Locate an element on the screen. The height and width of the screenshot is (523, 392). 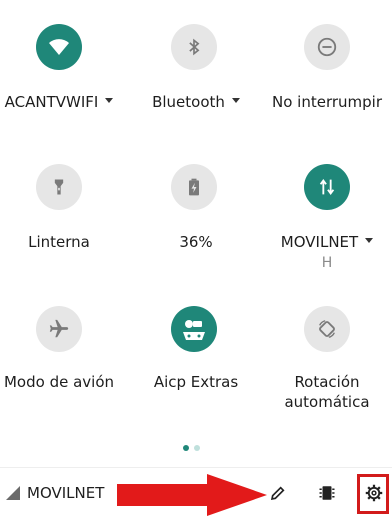
tile-wifi: ACANTVWIFI is located at coordinates (62, 69).